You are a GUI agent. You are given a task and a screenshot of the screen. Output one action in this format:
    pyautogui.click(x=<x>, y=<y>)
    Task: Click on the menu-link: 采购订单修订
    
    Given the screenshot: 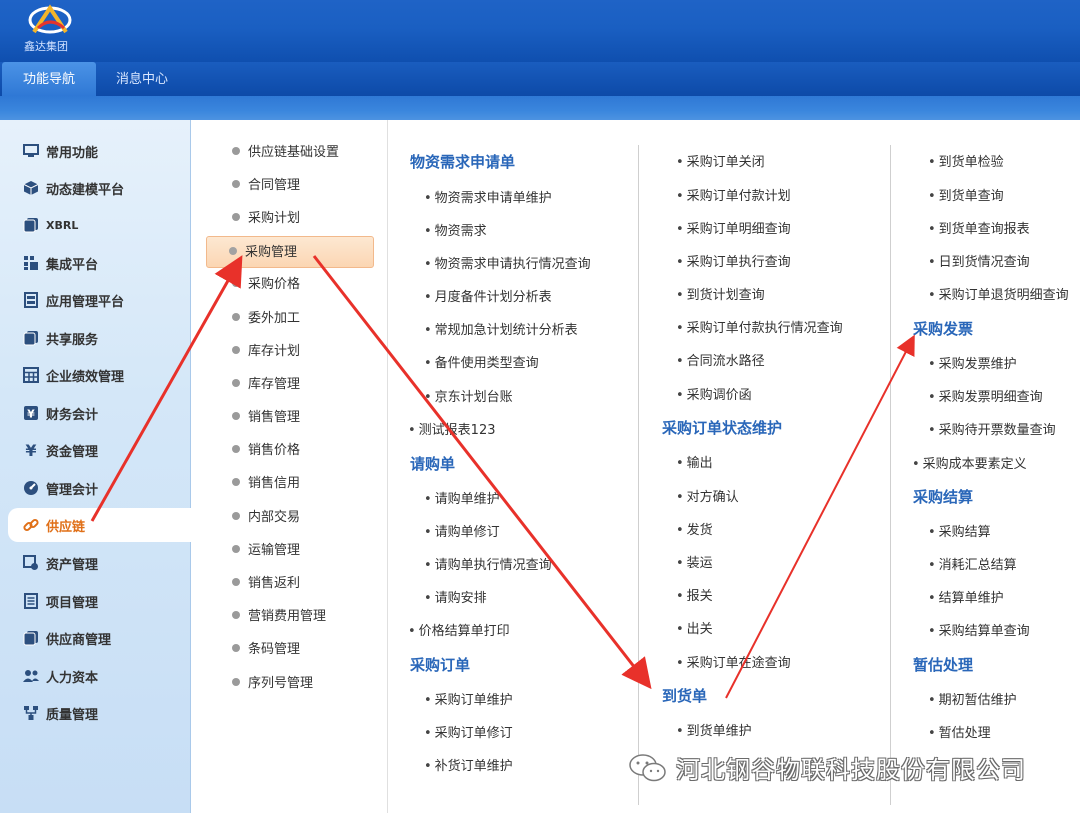 What is the action you would take?
    pyautogui.click(x=468, y=731)
    